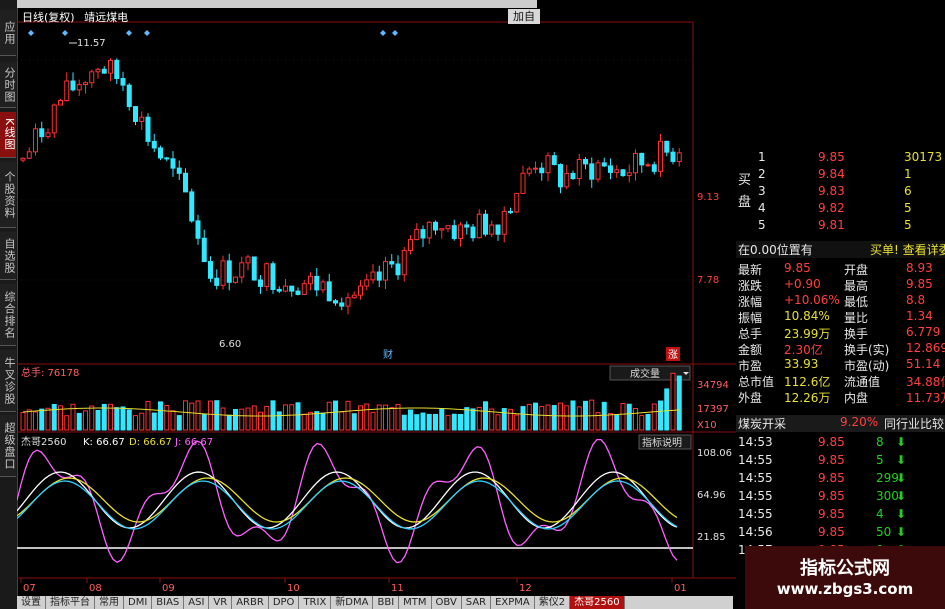  What do you see at coordinates (91, 43) in the screenshot?
I see `high-price-label: 11.57` at bounding box center [91, 43].